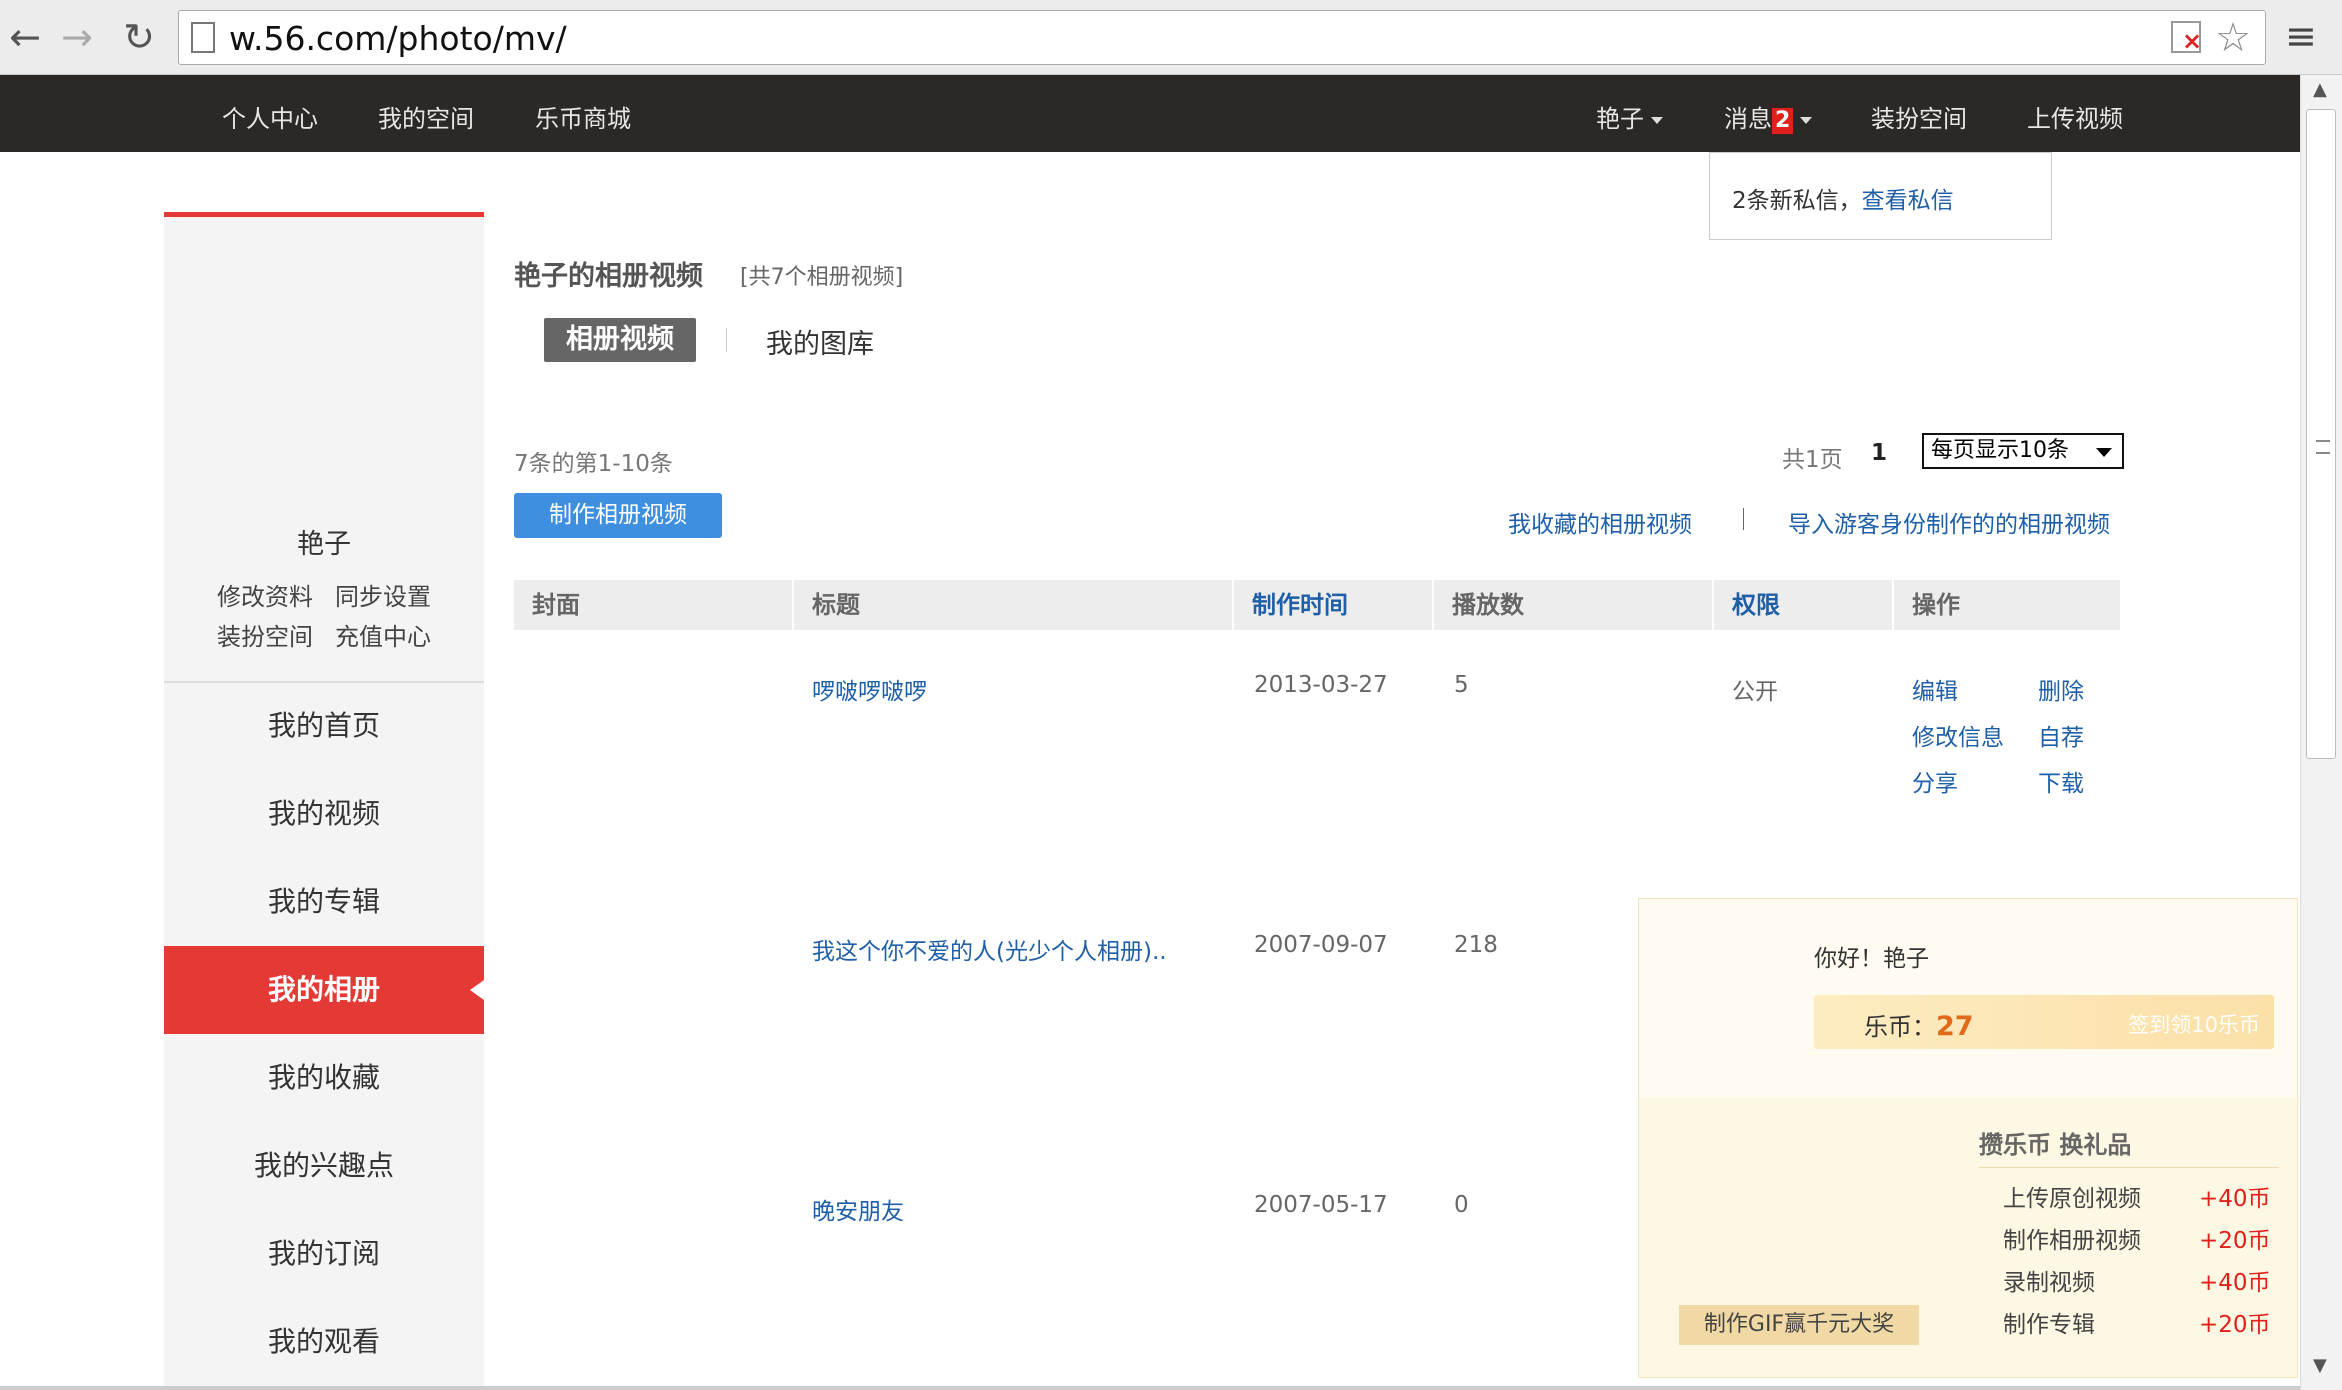 Image resolution: width=2342 pixels, height=1390 pixels. Describe the element at coordinates (989, 949) in the screenshot. I see `row-title-link: 我这个你不爱的人(光少个人相册)..` at that location.